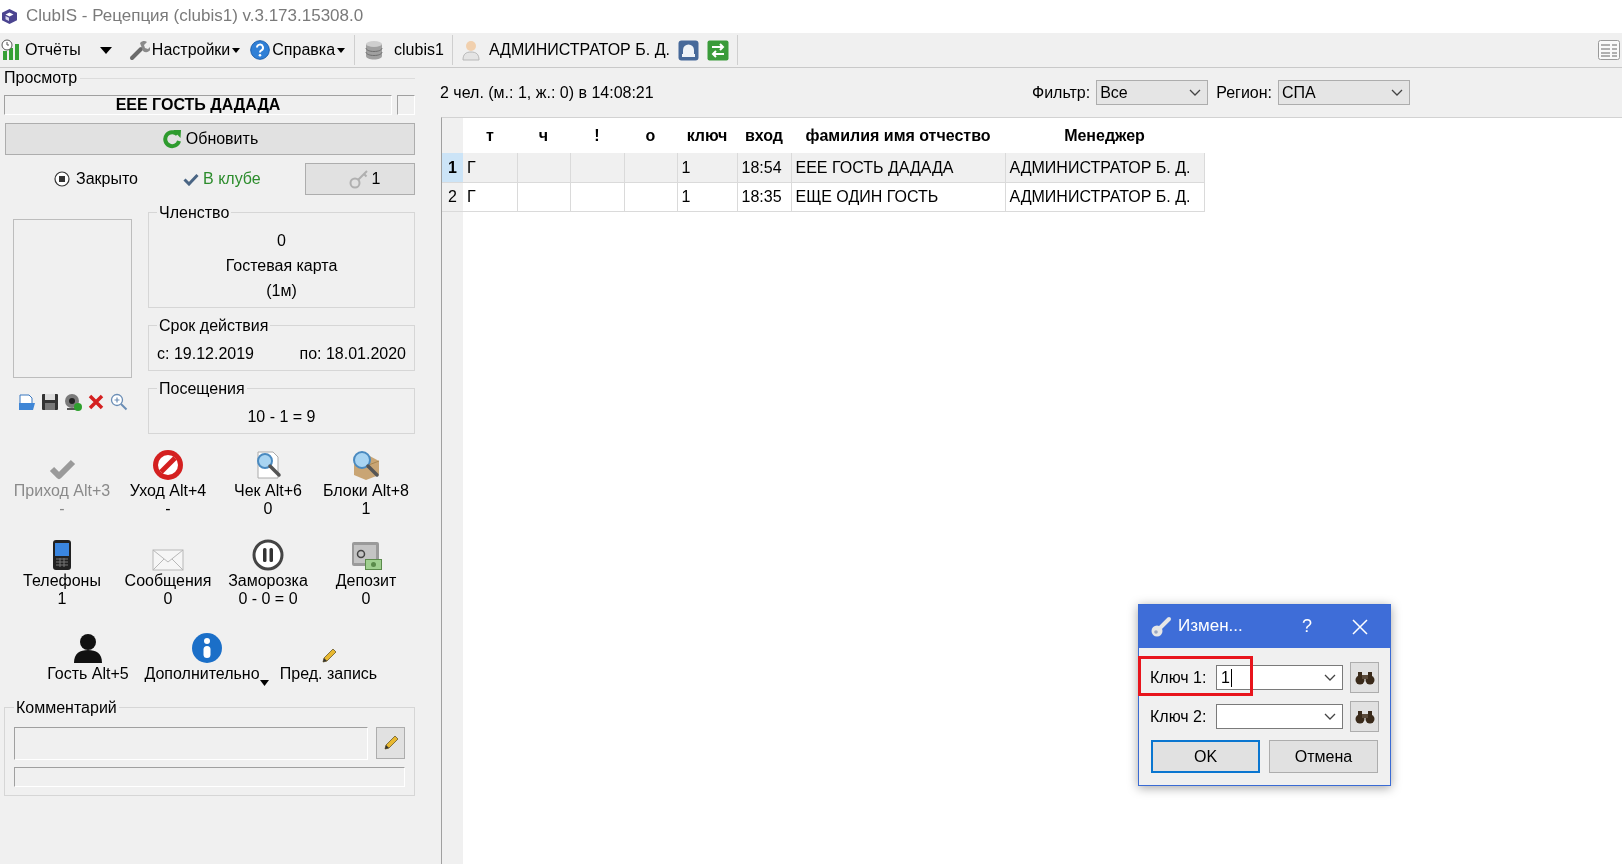 The height and width of the screenshot is (864, 1622). I want to click on row-number: 1, so click(452, 167).